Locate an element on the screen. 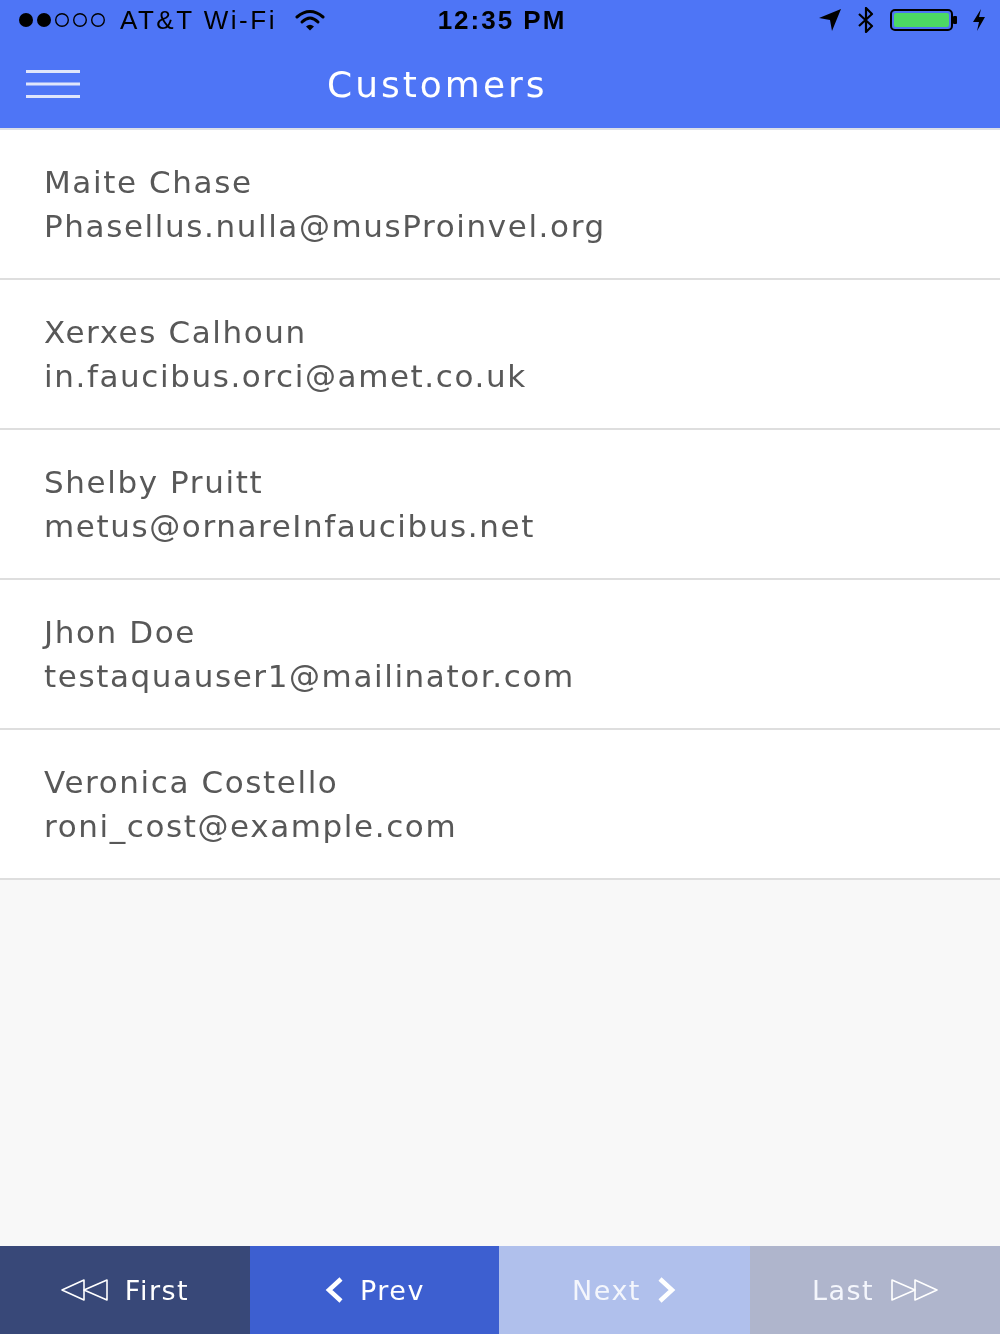 Image resolution: width=1000 pixels, height=1334 pixels. pagination-button: Prev is located at coordinates (374, 1290).